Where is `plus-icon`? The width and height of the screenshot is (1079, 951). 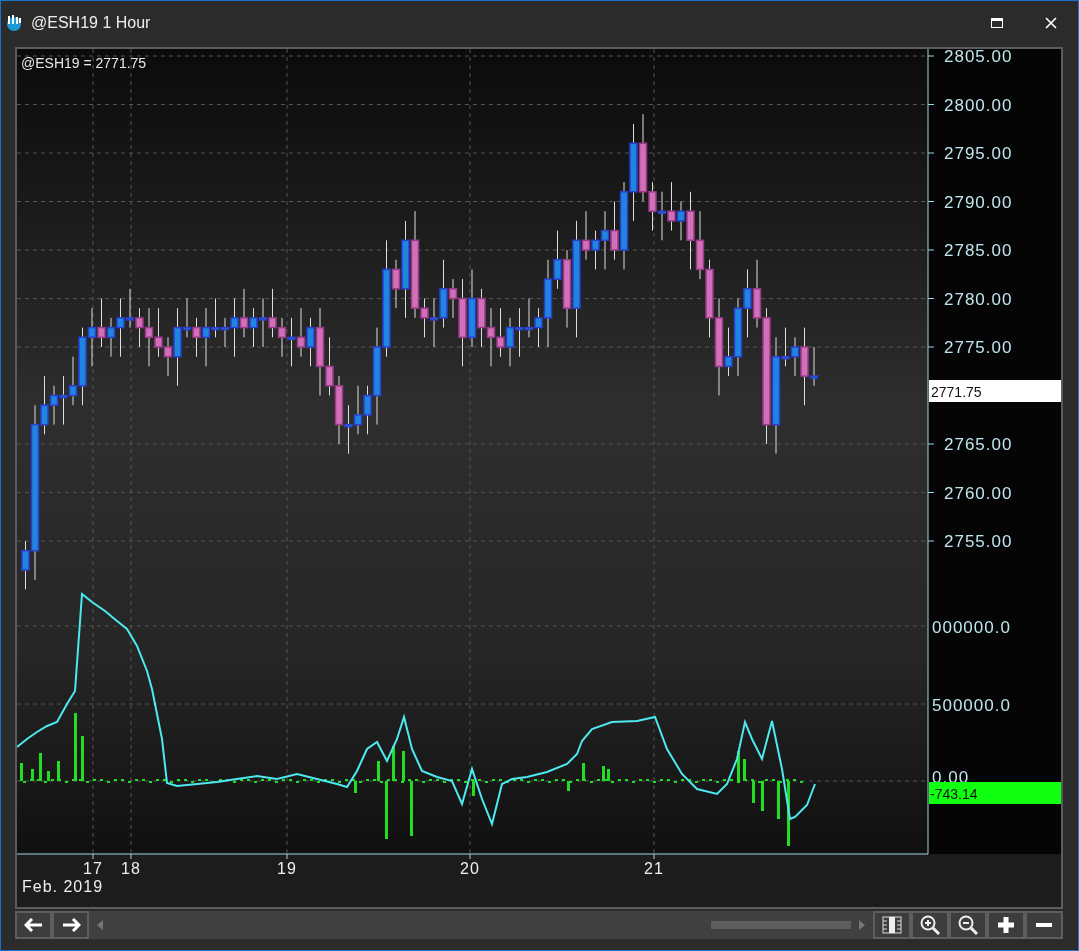 plus-icon is located at coordinates (1006, 925).